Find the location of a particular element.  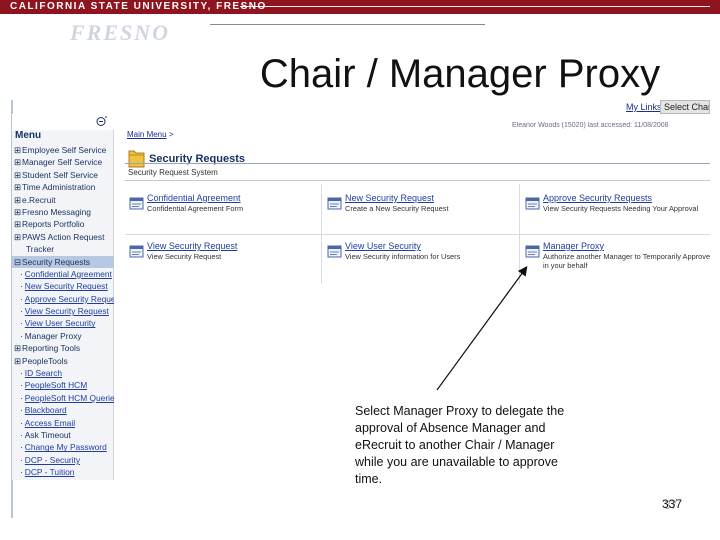

menu-item-confidential-agreement: · Confidential Agreement is located at coordinates (63, 274).